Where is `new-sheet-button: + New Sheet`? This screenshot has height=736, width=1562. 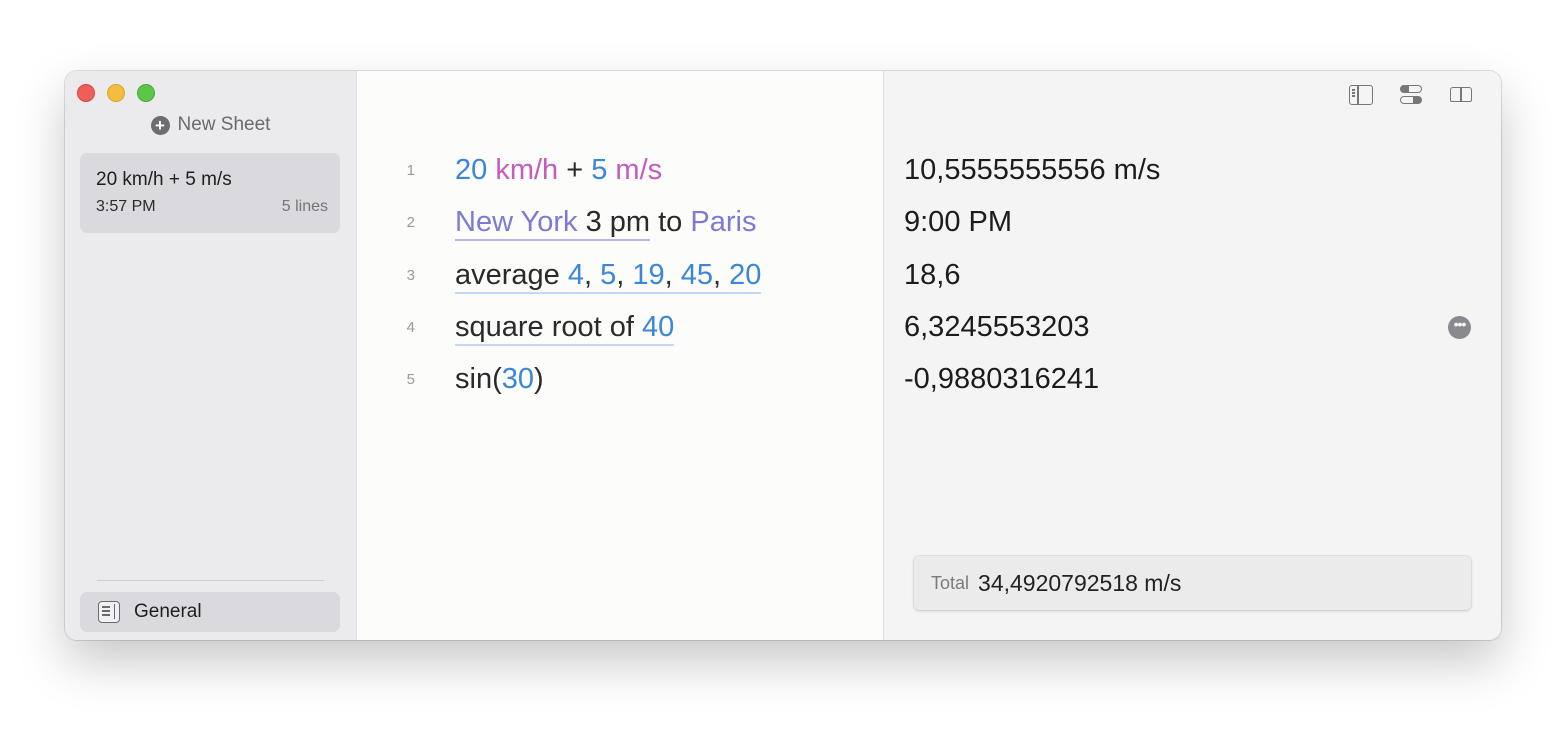
new-sheet-button: + New Sheet is located at coordinates (210, 125).